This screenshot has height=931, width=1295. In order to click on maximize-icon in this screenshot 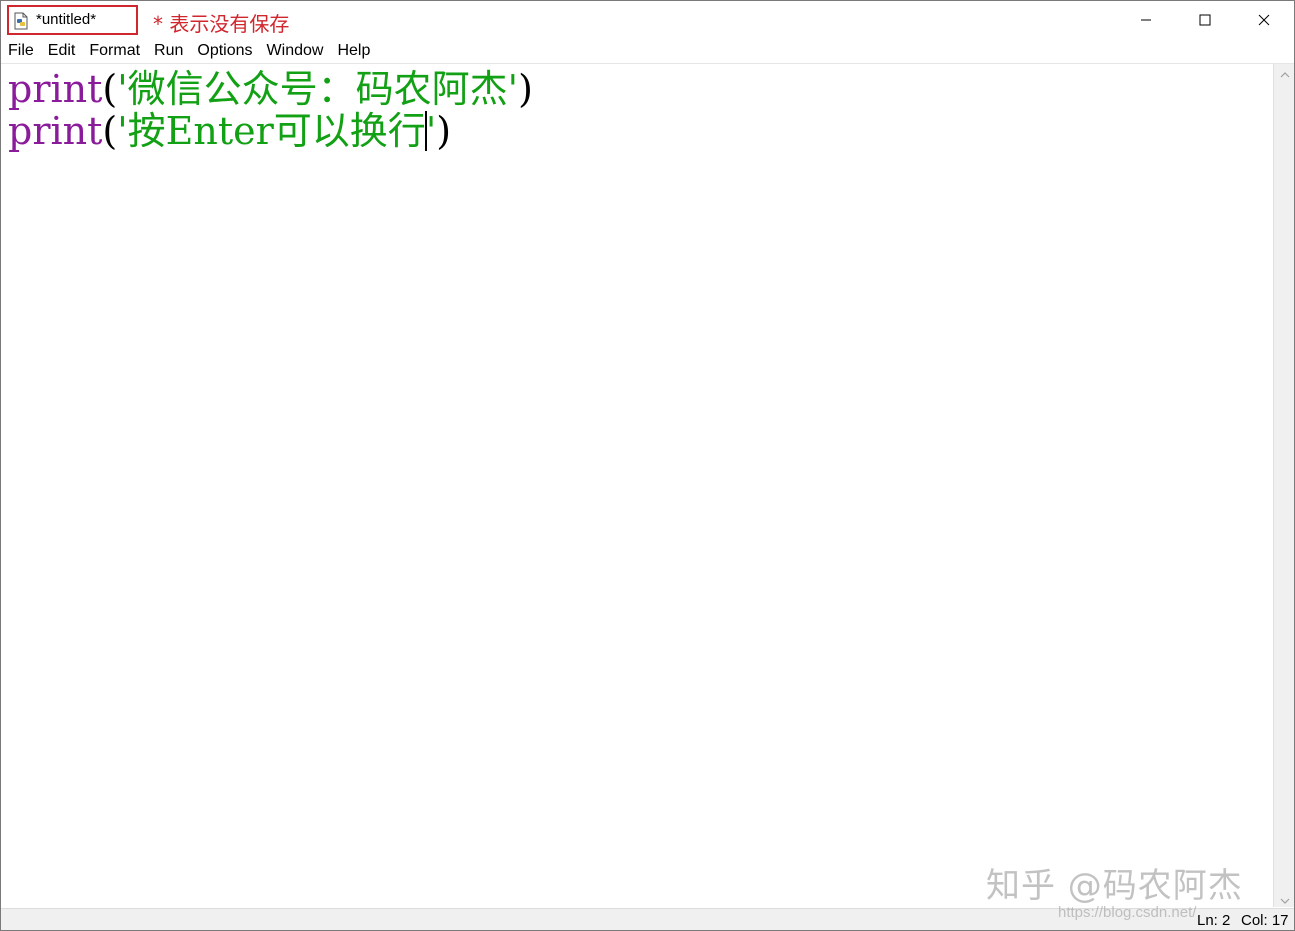, I will do `click(1205, 20)`.